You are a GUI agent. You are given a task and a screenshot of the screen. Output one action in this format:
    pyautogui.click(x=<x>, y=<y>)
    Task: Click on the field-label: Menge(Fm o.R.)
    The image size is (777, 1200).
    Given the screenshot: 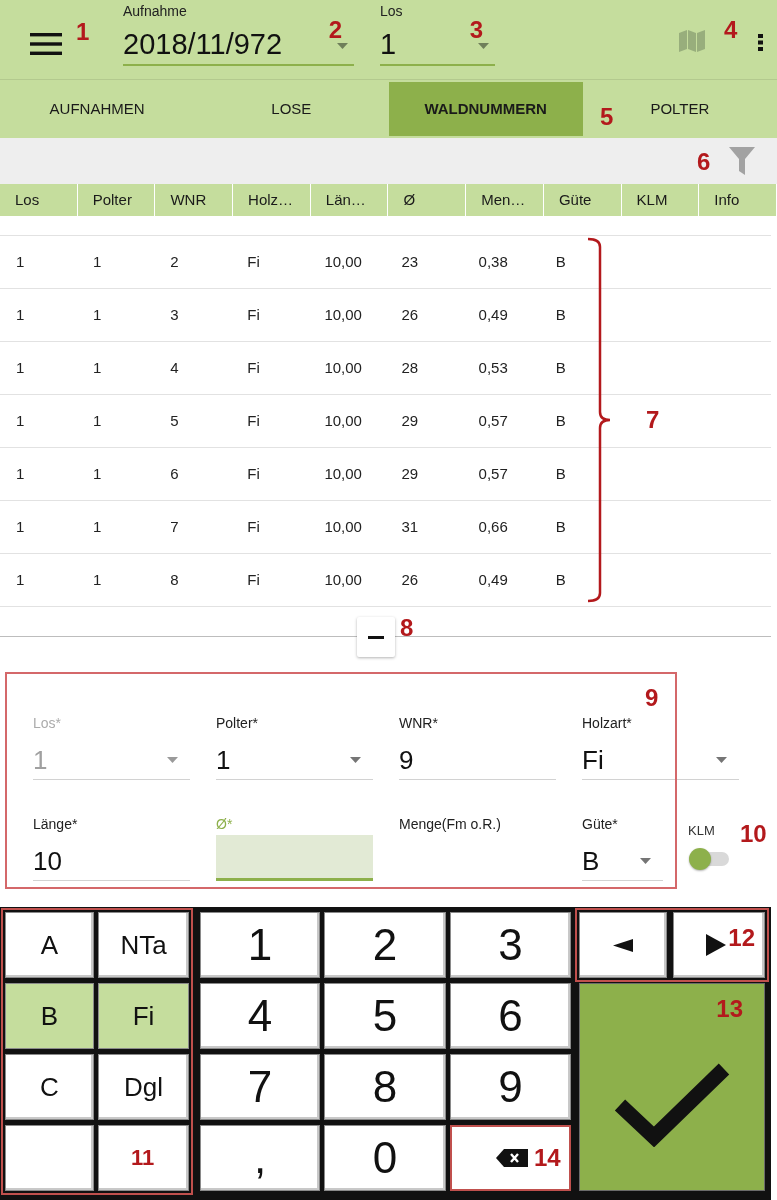 What is the action you would take?
    pyautogui.click(x=450, y=824)
    